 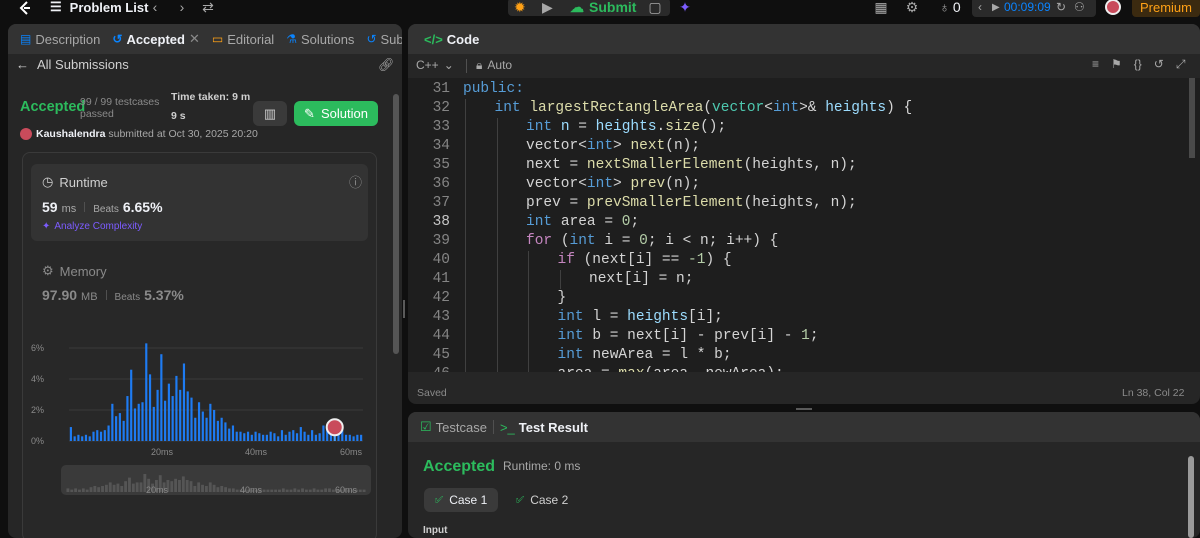 I want to click on username: Kaushalendra, so click(x=70, y=134).